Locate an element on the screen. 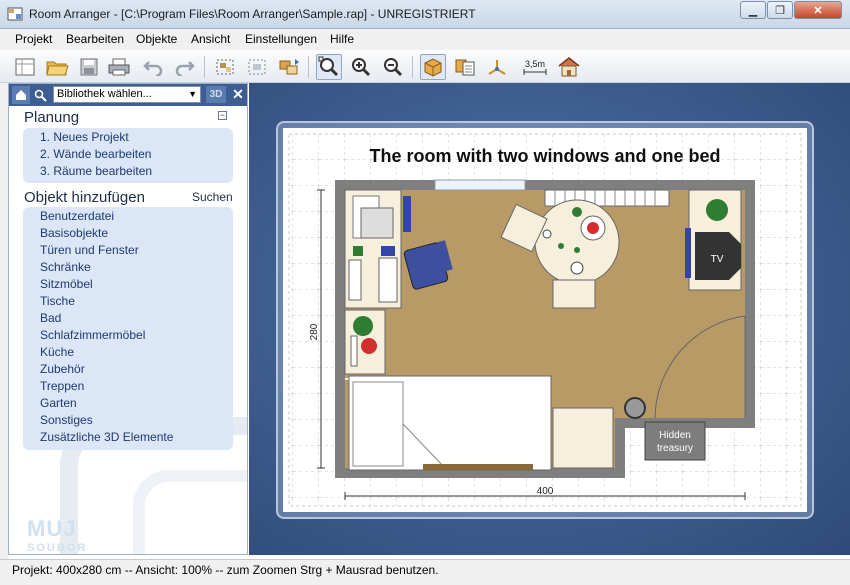  measure-icon: 3,5m is located at coordinates (535, 67).